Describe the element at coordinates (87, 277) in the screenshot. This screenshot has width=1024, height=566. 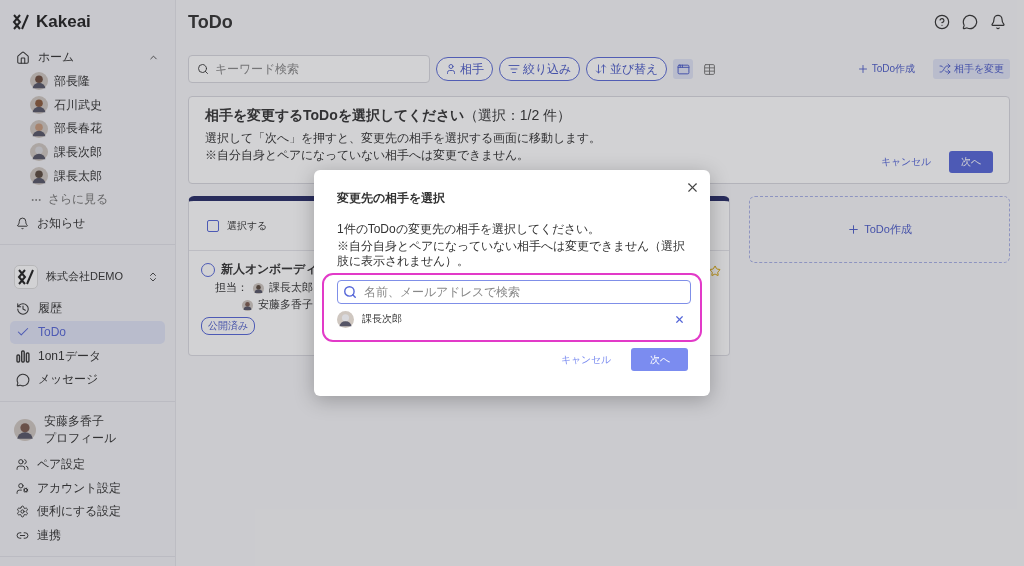
I see `company-switcher: 株式会社DEMO` at that location.